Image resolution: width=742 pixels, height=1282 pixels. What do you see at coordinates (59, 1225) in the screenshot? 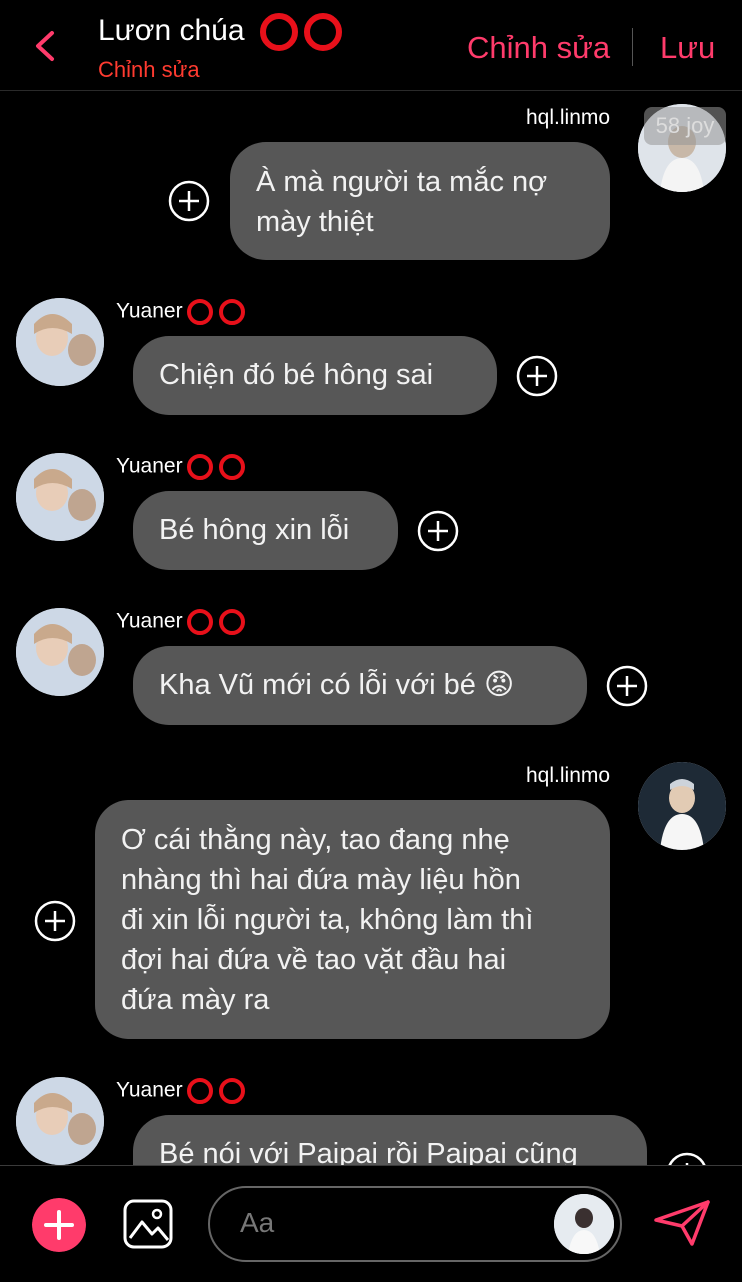
I see `add-icon` at bounding box center [59, 1225].